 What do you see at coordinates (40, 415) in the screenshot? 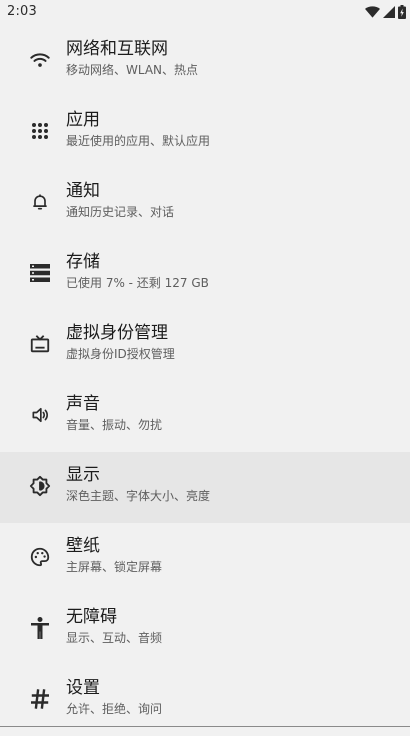
I see `speaker-icon` at bounding box center [40, 415].